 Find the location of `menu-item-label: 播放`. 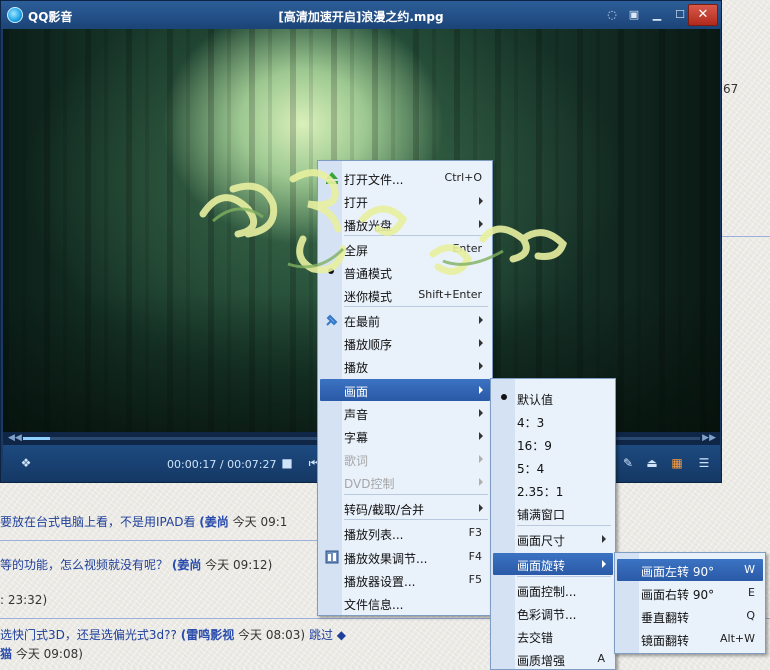

menu-item-label: 播放 is located at coordinates (356, 368).